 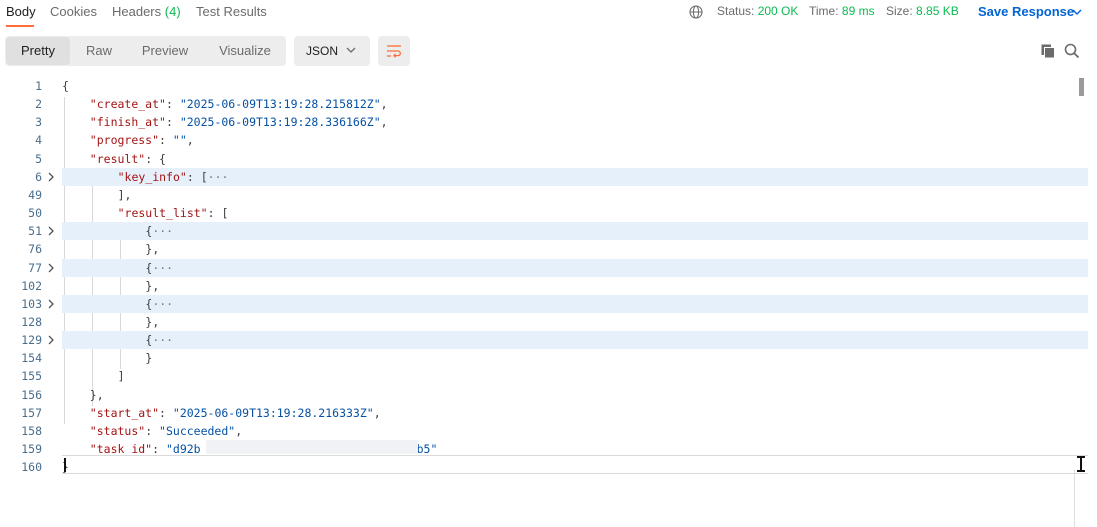 I want to click on active-tab-indicator, so click(x=20, y=26).